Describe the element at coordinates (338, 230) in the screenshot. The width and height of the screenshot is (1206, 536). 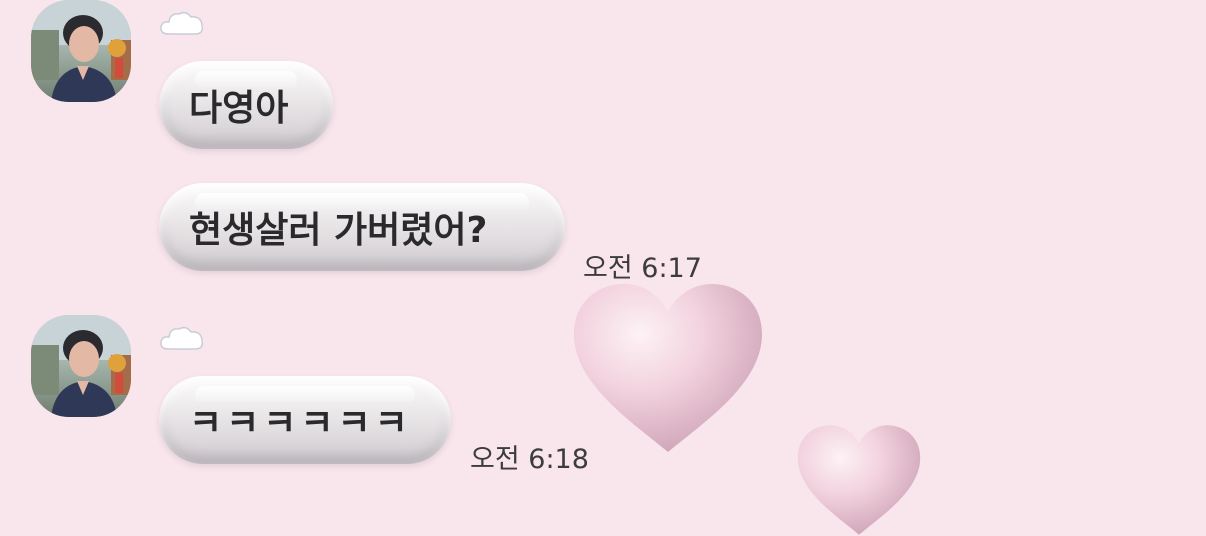
I see `message-text: 현생살러 가버렸어?` at that location.